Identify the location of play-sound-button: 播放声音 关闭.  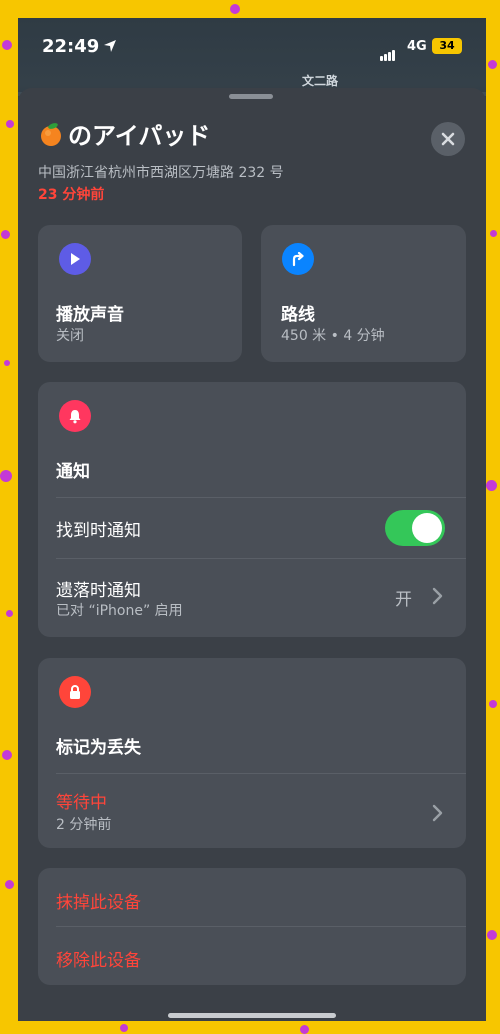
(140, 293).